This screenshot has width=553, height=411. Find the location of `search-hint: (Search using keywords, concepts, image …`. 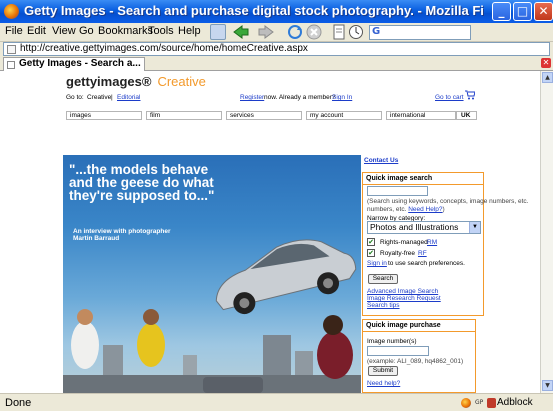

search-hint: (Search using keywords, concepts, image … is located at coordinates (448, 201).